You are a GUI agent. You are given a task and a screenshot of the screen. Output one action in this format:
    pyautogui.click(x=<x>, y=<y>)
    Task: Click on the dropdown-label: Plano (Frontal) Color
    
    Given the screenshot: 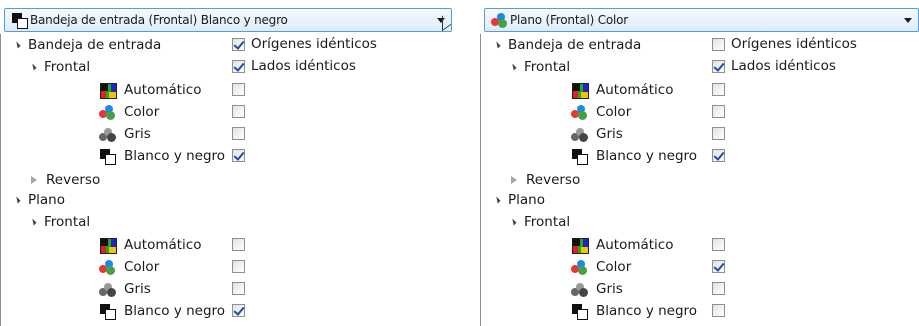 What is the action you would take?
    pyautogui.click(x=569, y=20)
    